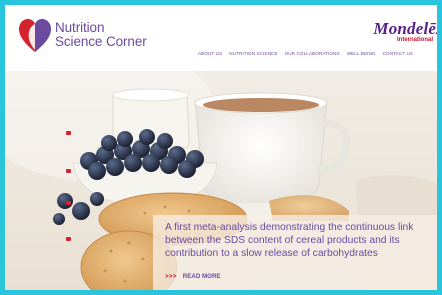 This screenshot has height=295, width=442. Describe the element at coordinates (210, 53) in the screenshot. I see `nav-item-about-us: ABOUT US` at that location.